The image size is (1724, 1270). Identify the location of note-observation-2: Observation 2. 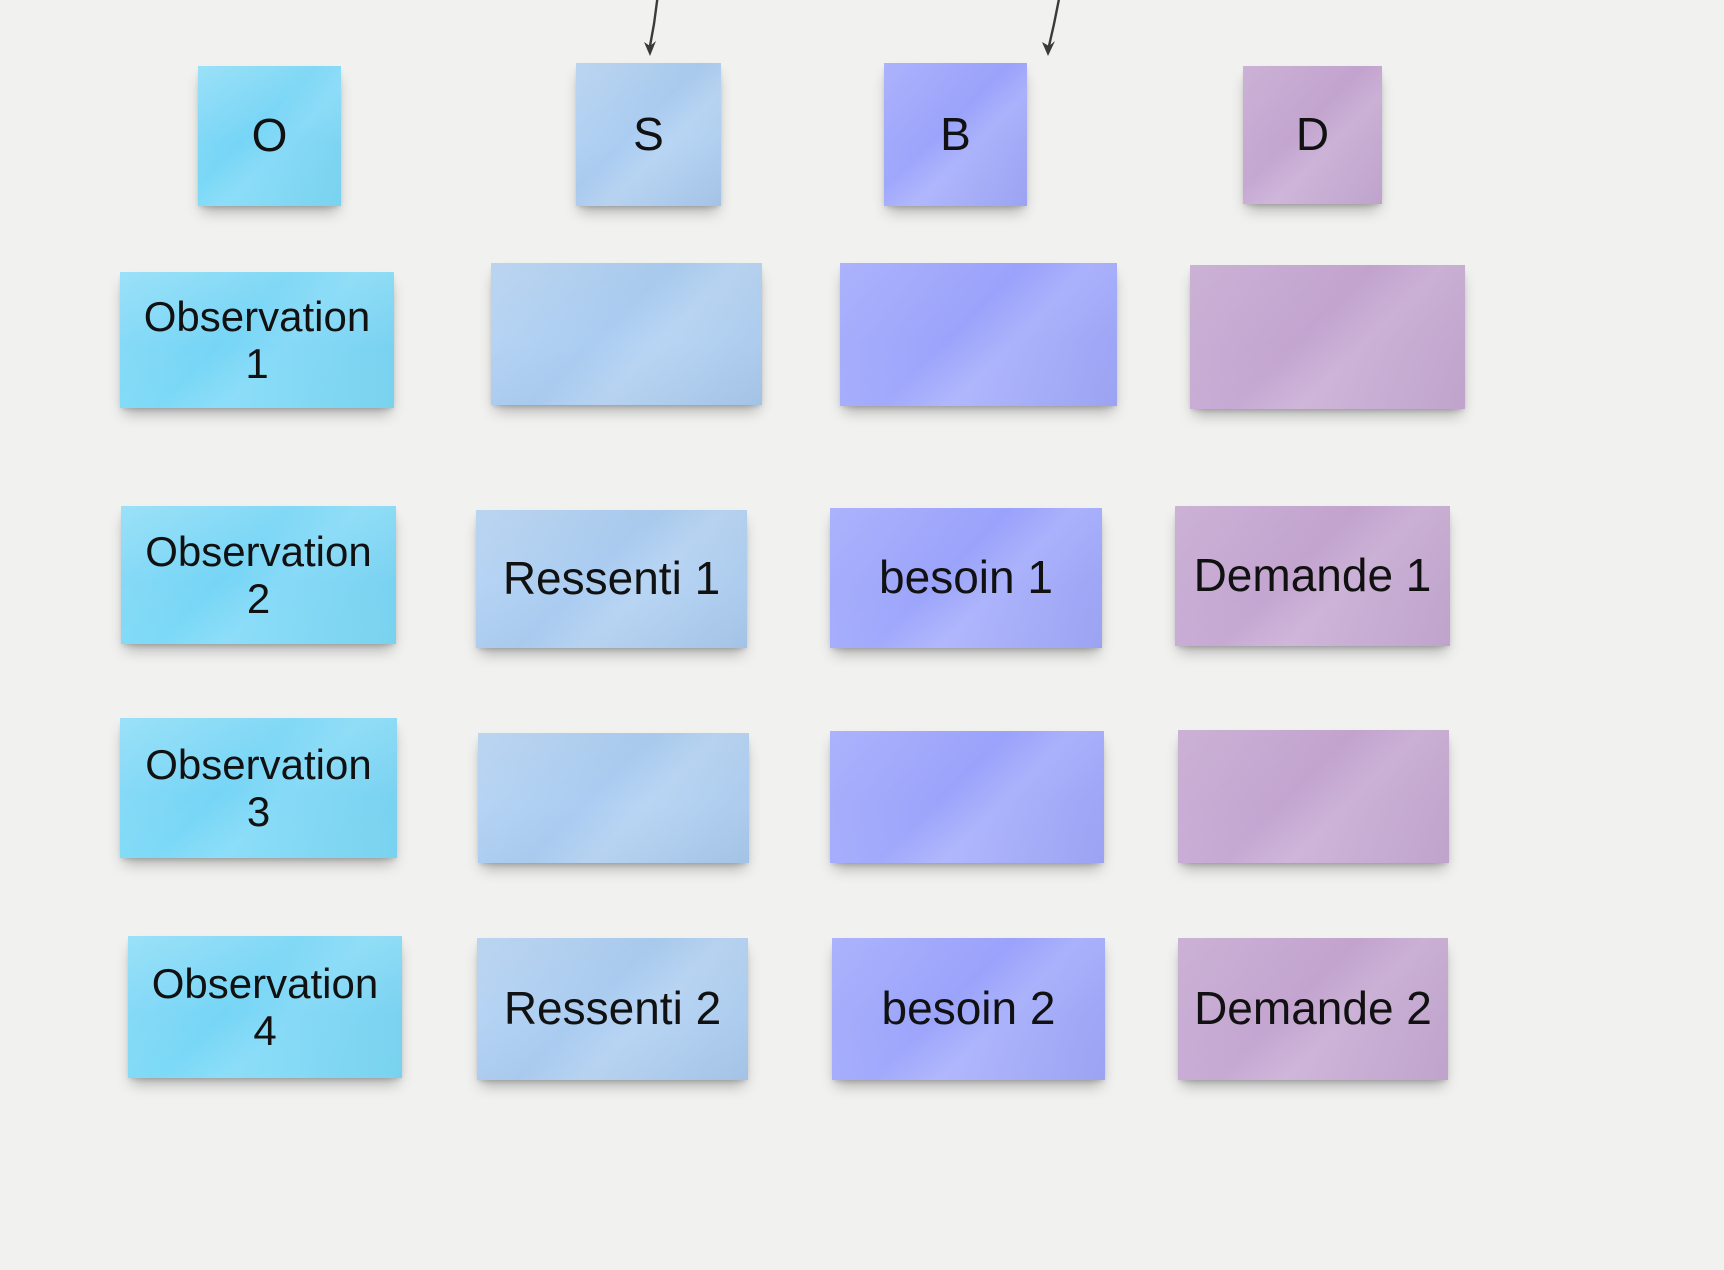
(258, 575).